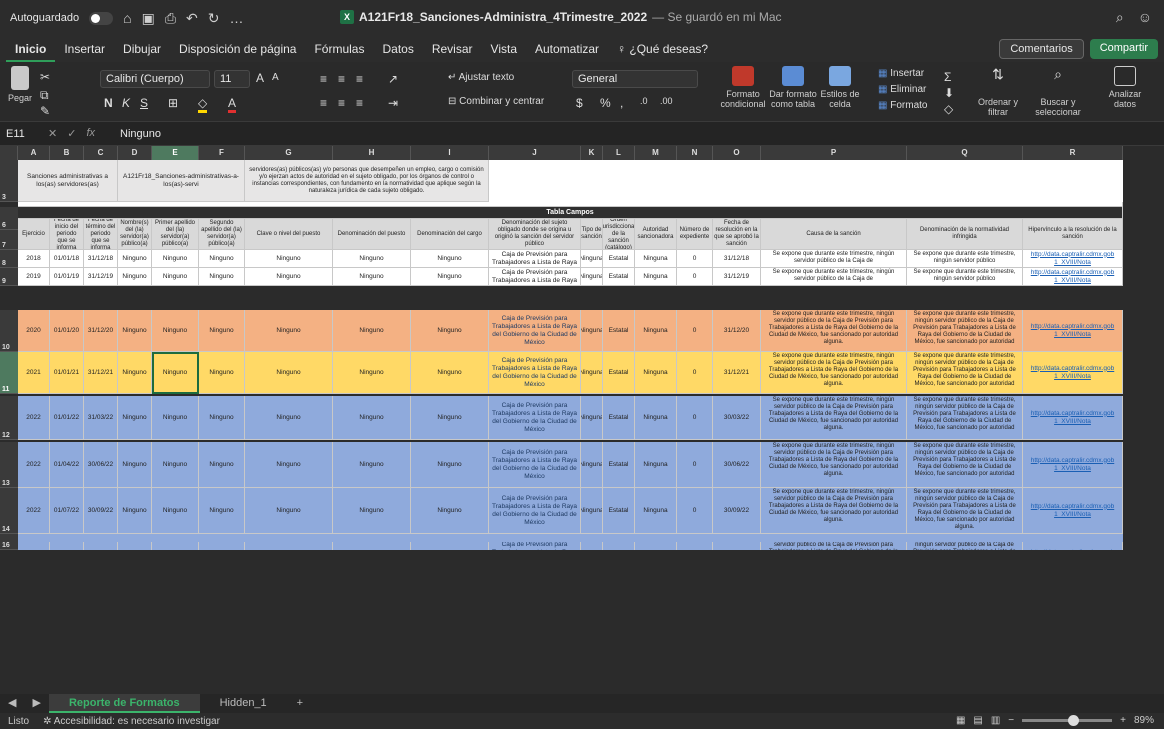 The image size is (1164, 729). Describe the element at coordinates (214, 18) in the screenshot. I see `redo-icon: ↻` at that location.